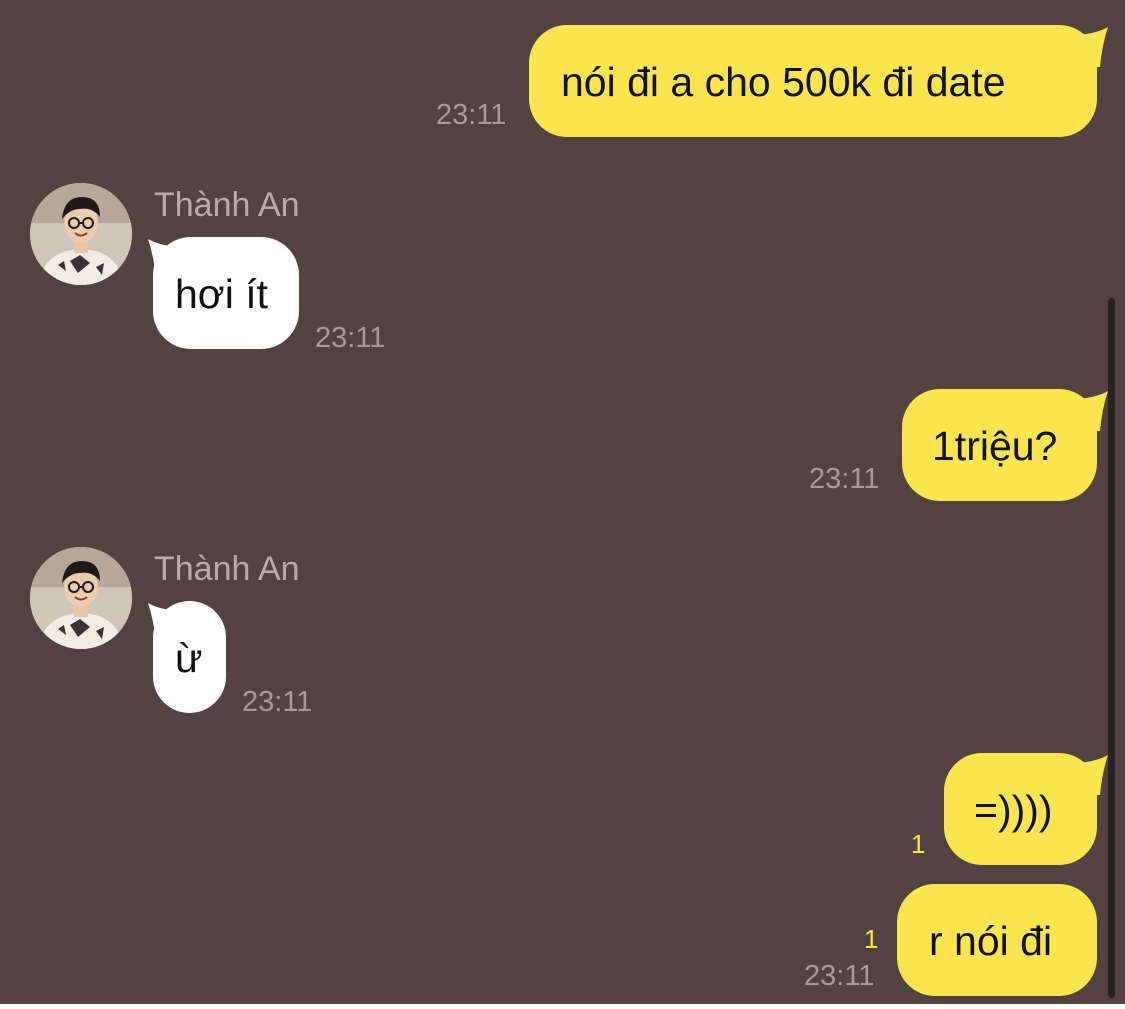 This screenshot has height=1009, width=1125. Describe the element at coordinates (1111, 648) in the screenshot. I see `scrollbar` at that location.